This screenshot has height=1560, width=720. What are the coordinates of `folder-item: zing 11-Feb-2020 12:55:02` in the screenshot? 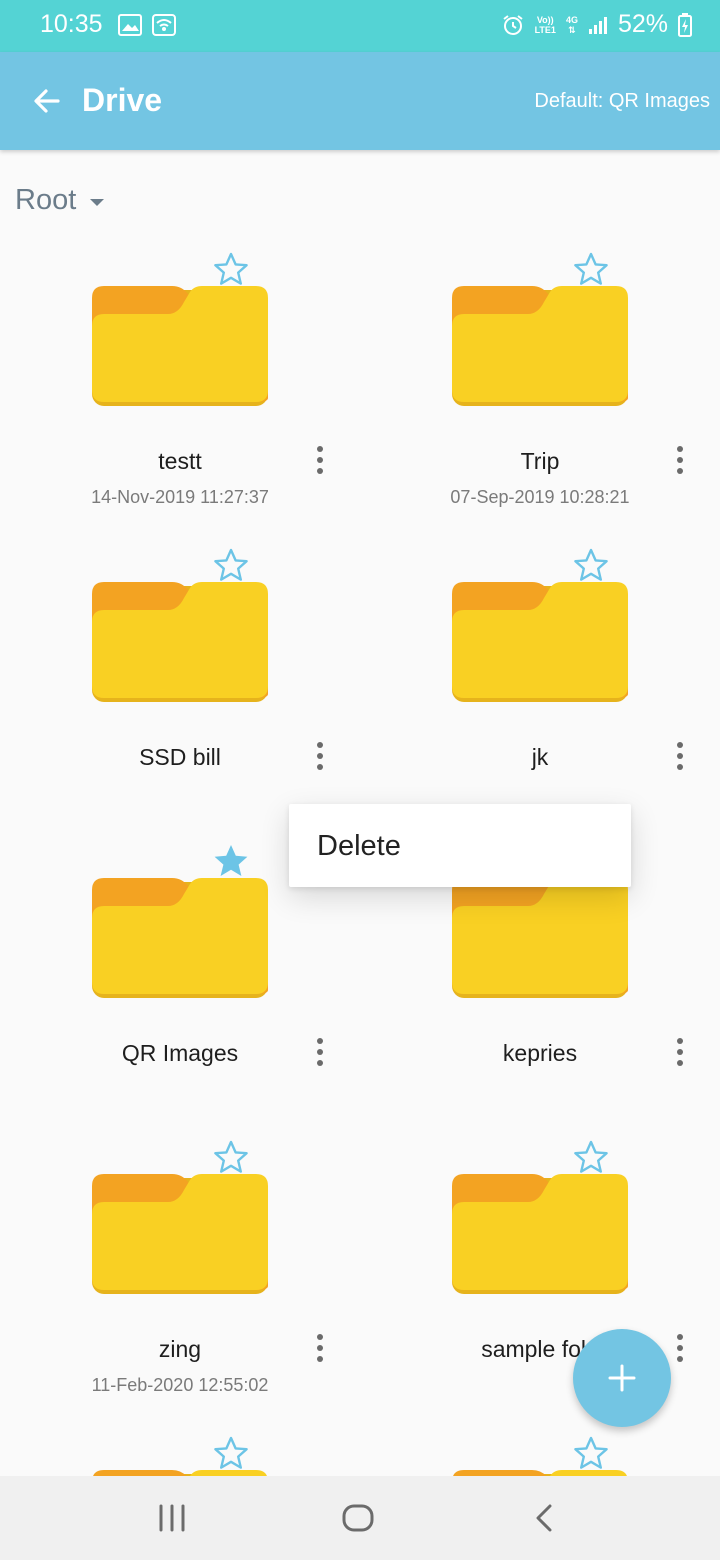 It's located at (180, 1280).